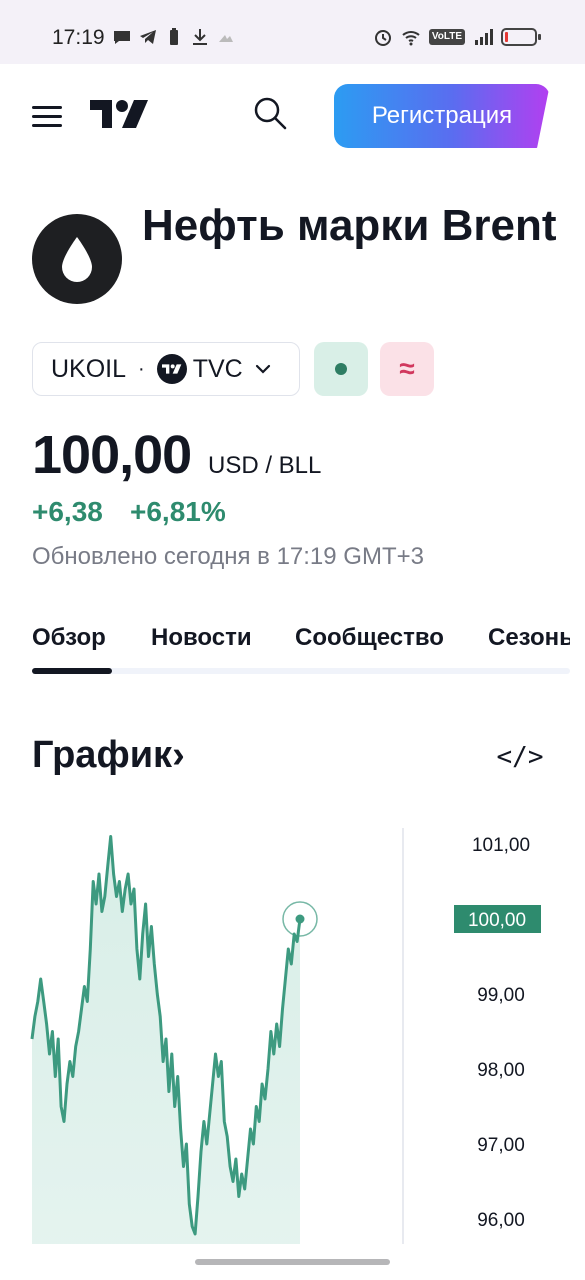 Image resolution: width=585 pixels, height=1280 pixels. What do you see at coordinates (69, 638) in the screenshot?
I see `tab-overview: Обзор` at bounding box center [69, 638].